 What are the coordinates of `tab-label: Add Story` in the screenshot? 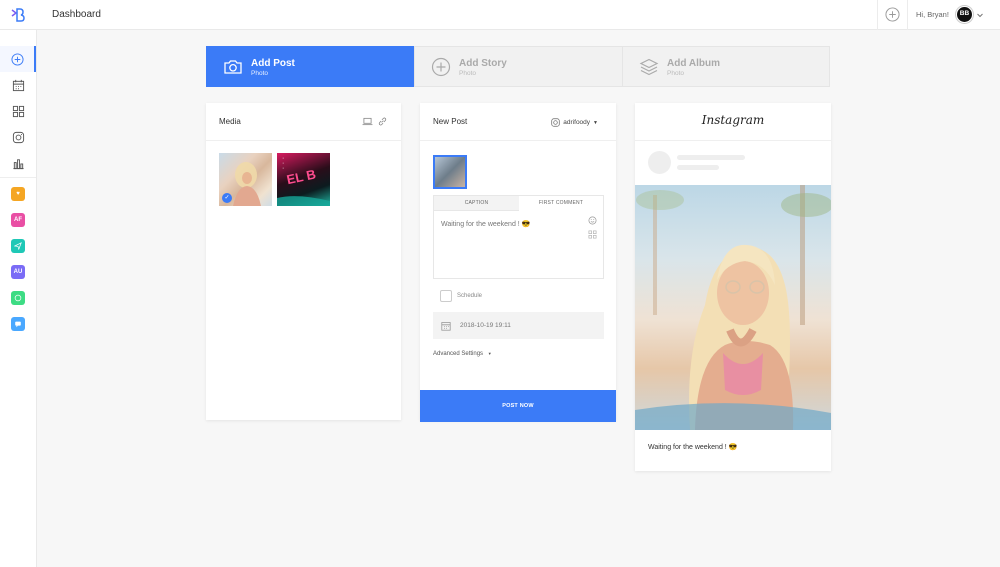 It's located at (483, 63).